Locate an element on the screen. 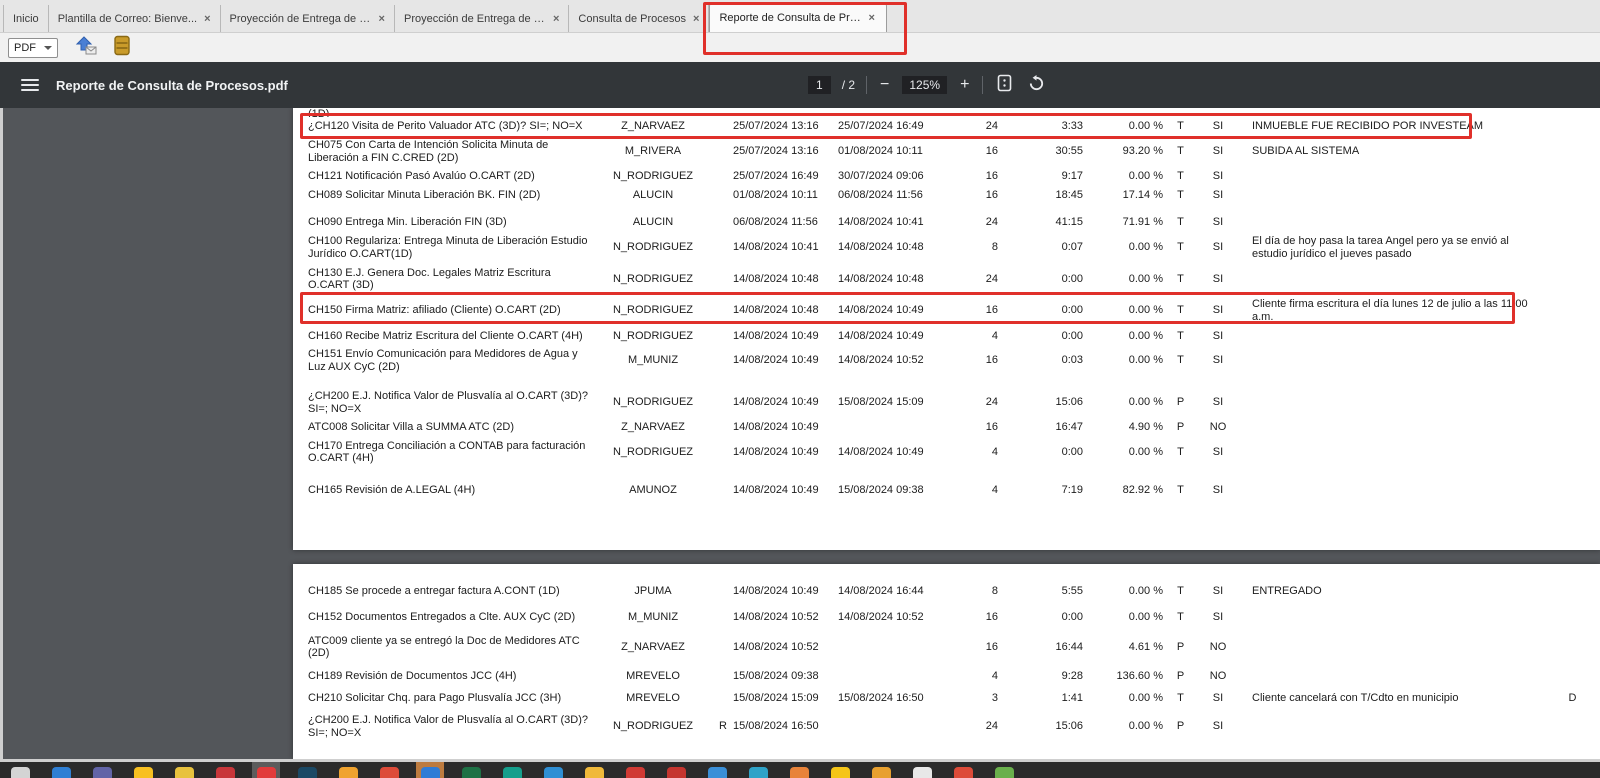 Image resolution: width=1600 pixels, height=778 pixels. allocated-hours-cell: 24 is located at coordinates (991, 726).